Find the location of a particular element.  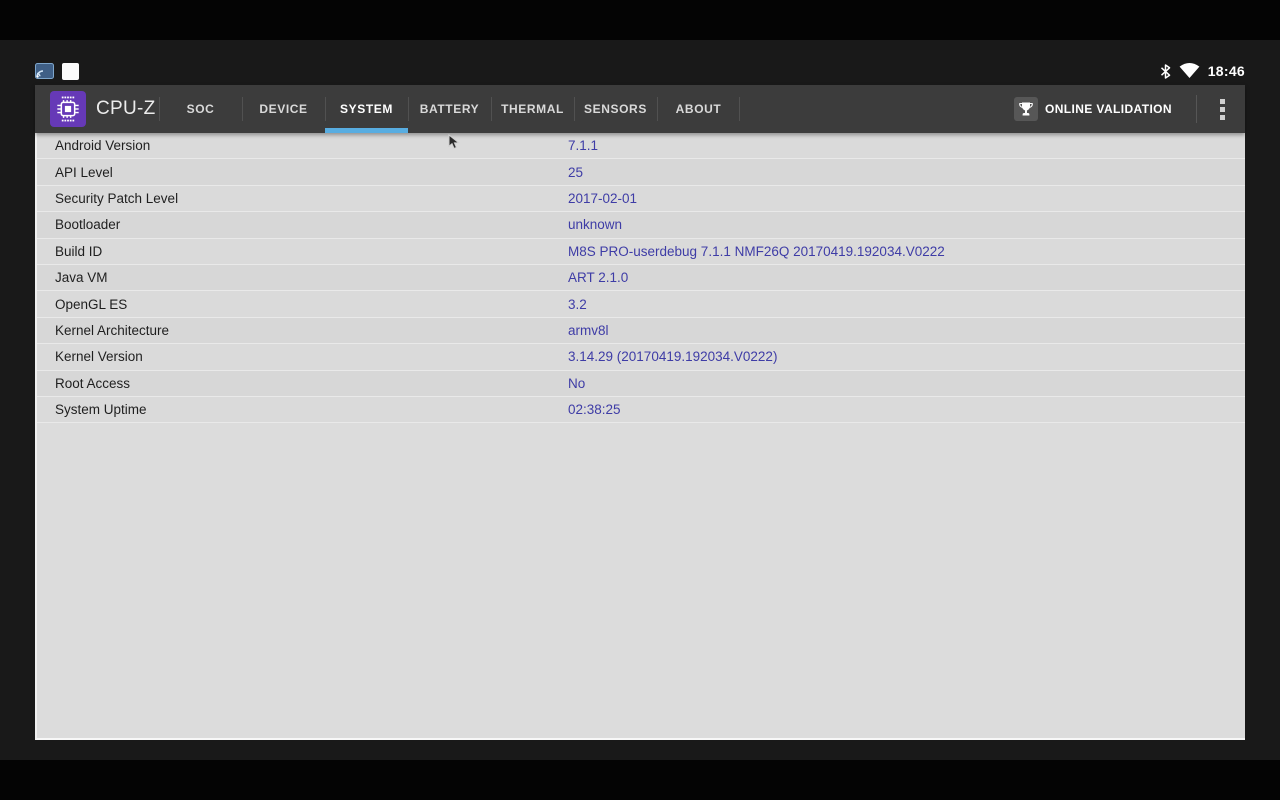

status-bar-clock: 18:46 is located at coordinates (1226, 71).